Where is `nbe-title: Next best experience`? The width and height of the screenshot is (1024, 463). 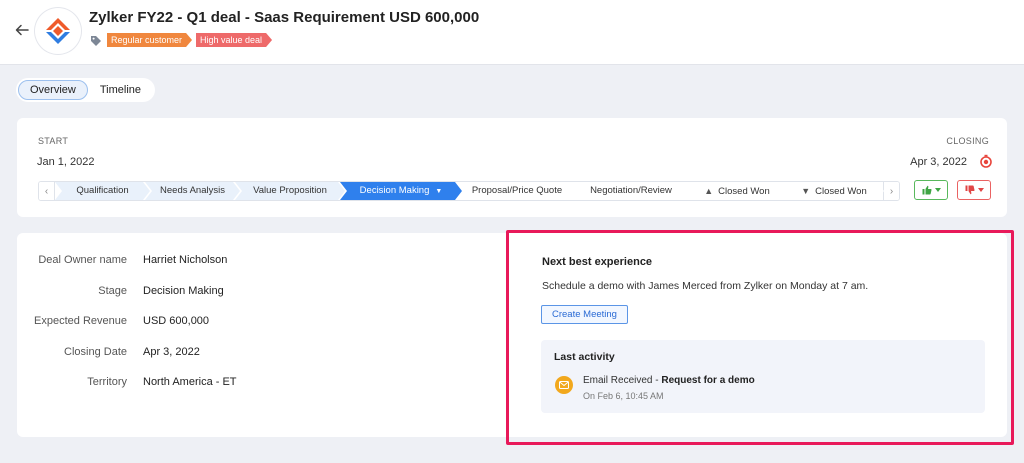
nbe-title: Next best experience is located at coordinates (597, 262).